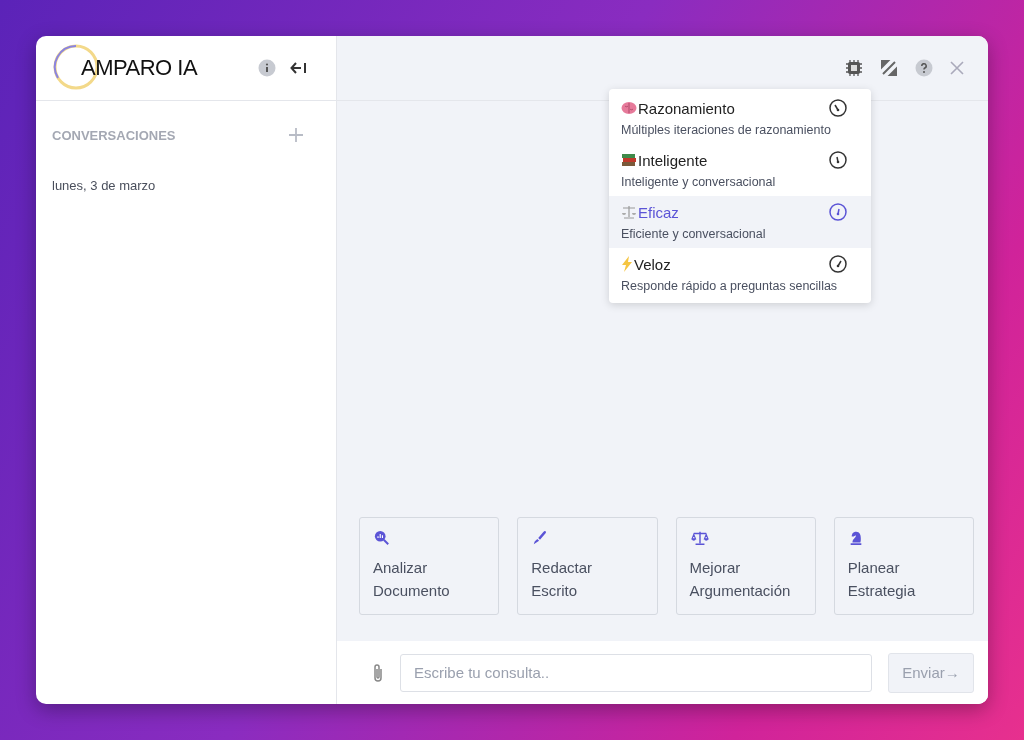 This screenshot has width=1024, height=740. Describe the element at coordinates (652, 264) in the screenshot. I see `model-name: Veloz` at that location.